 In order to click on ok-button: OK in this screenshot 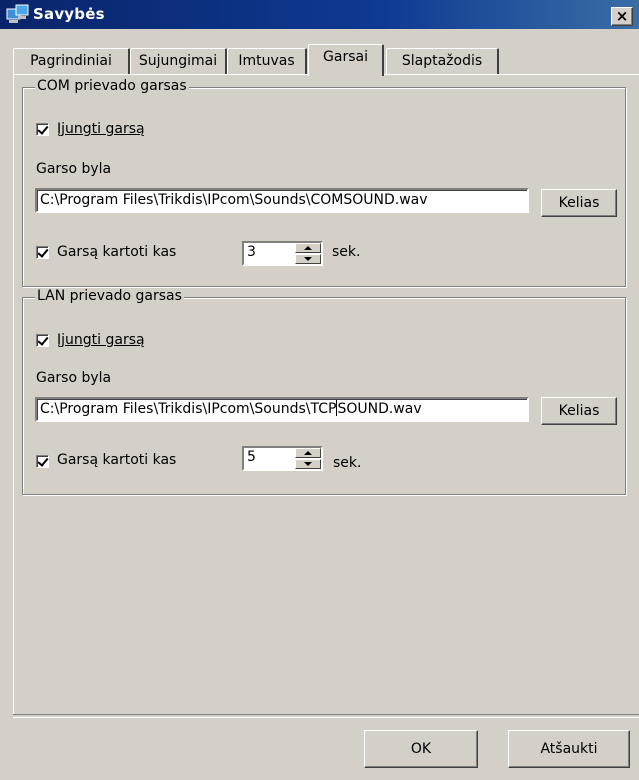, I will do `click(421, 749)`.